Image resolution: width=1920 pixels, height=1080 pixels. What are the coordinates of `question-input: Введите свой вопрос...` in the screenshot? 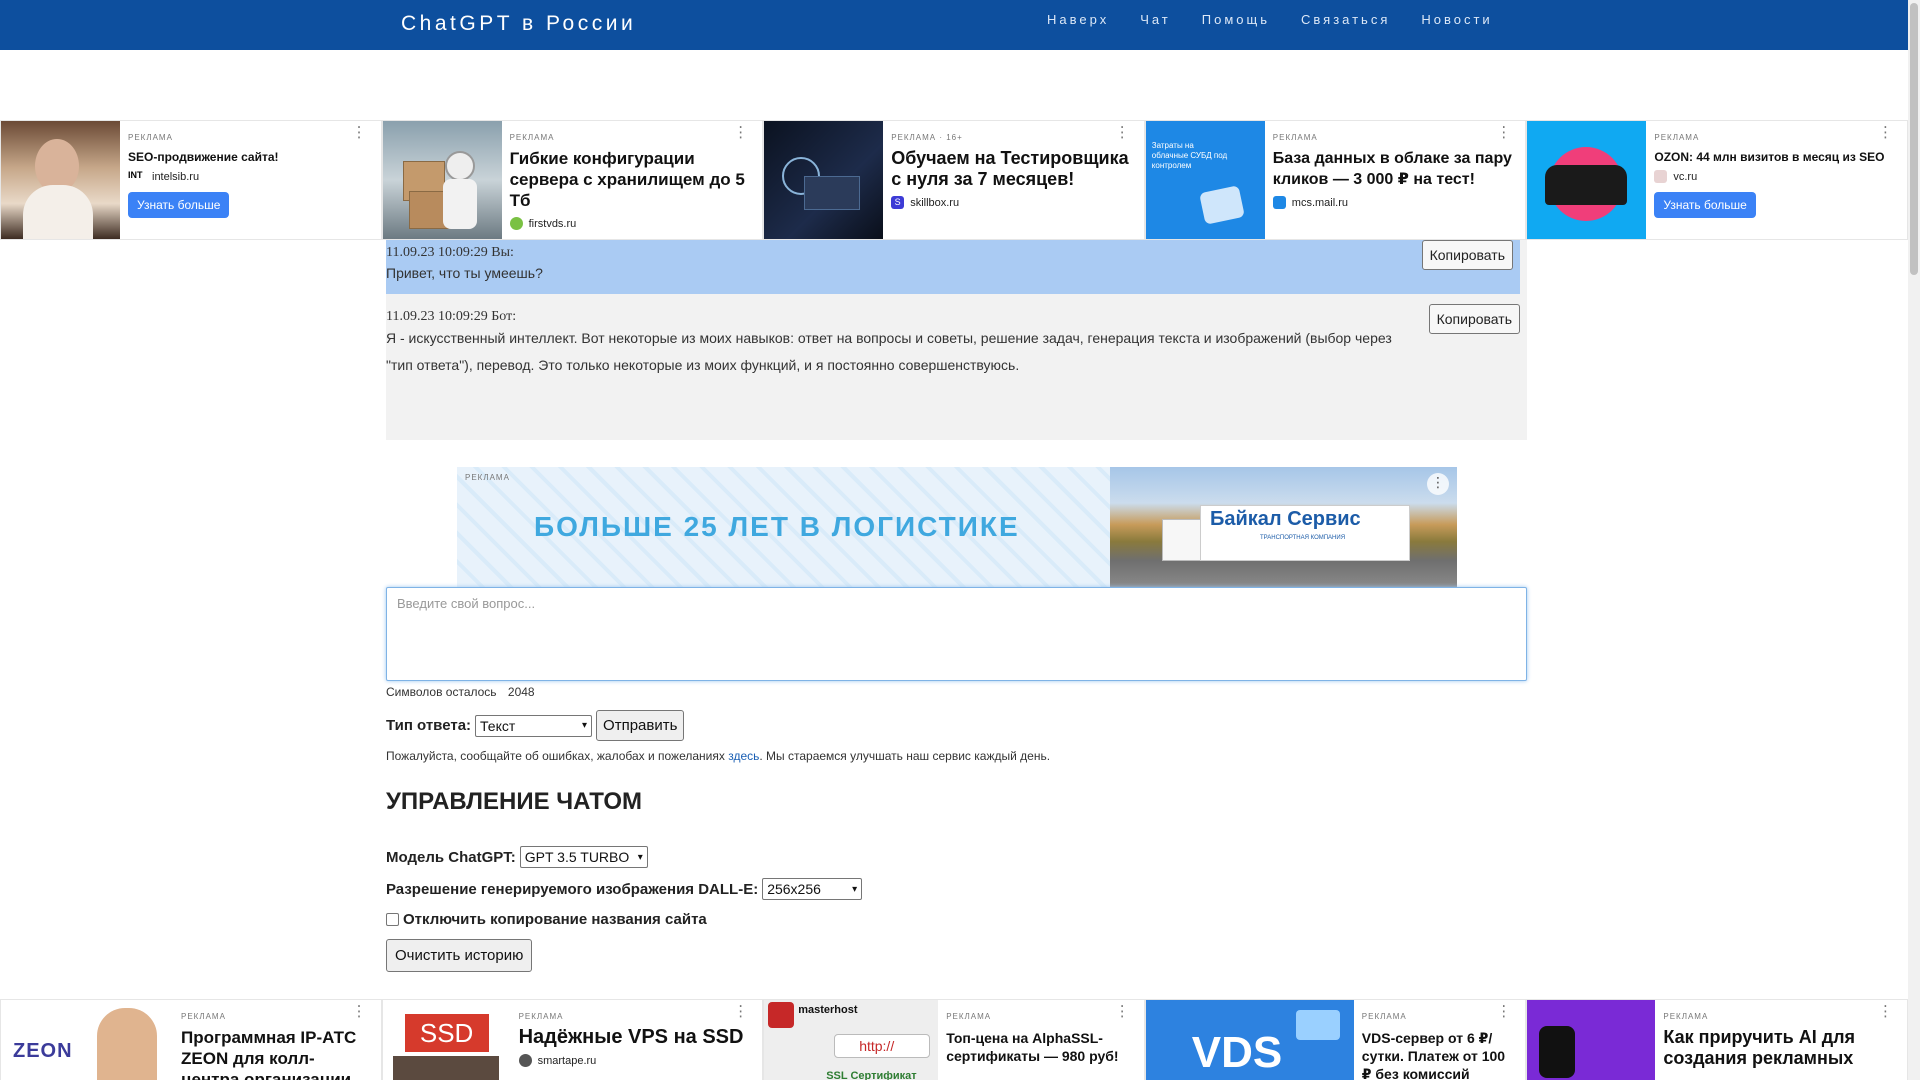 It's located at (956, 634).